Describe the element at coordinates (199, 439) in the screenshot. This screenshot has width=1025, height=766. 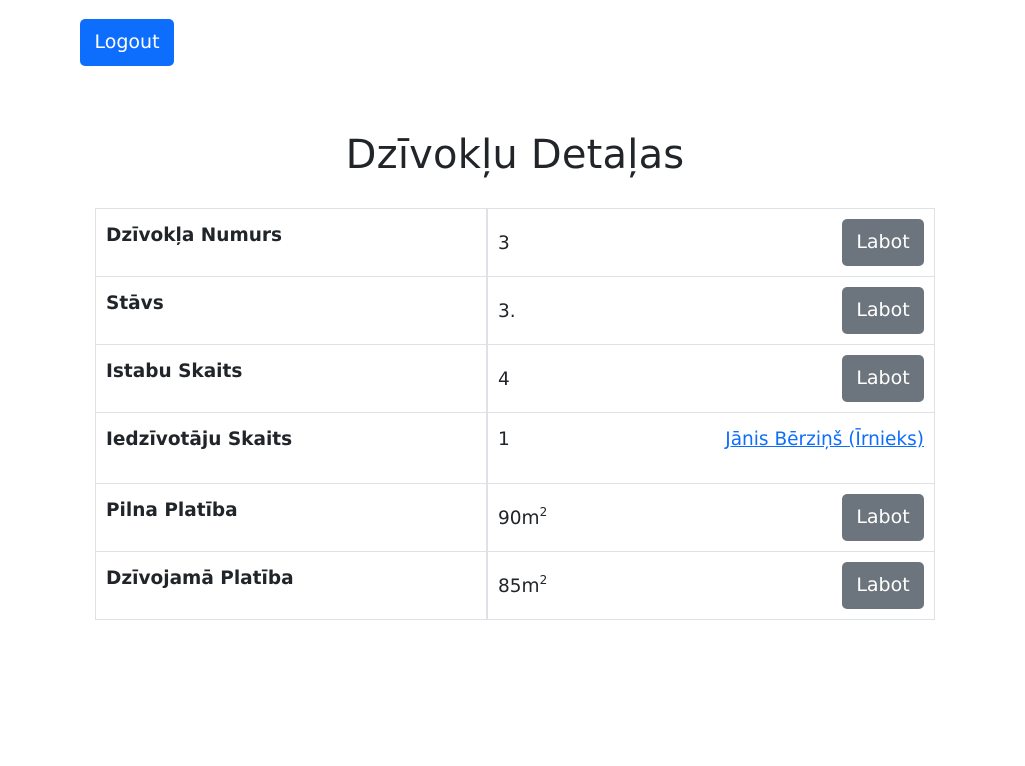
I see `resident-count-label: Iedzīvotāju Skaits` at that location.